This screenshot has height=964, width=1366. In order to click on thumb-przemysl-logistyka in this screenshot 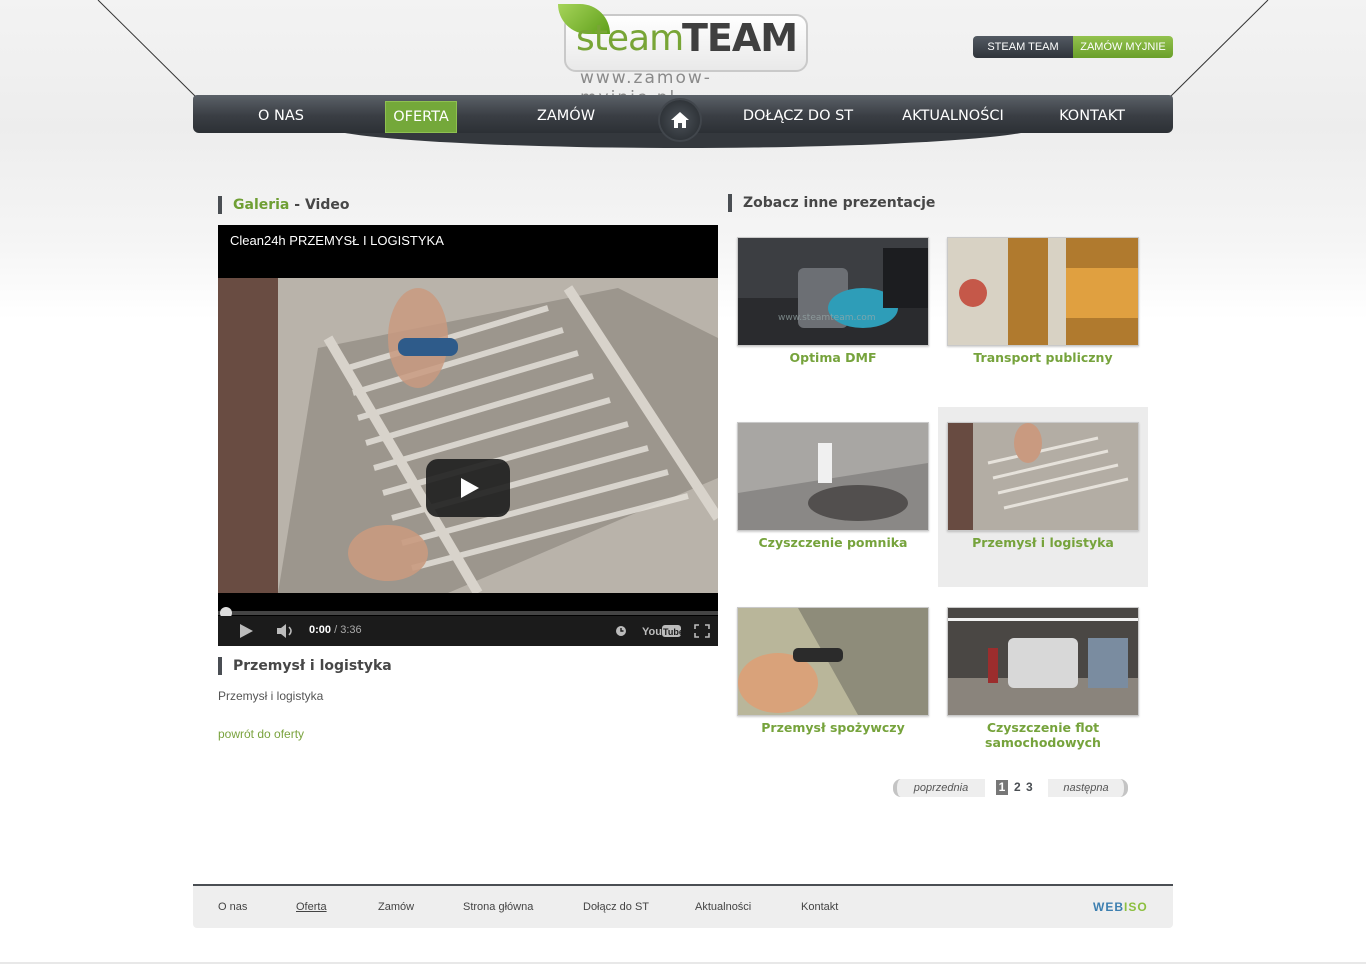, I will do `click(1043, 476)`.